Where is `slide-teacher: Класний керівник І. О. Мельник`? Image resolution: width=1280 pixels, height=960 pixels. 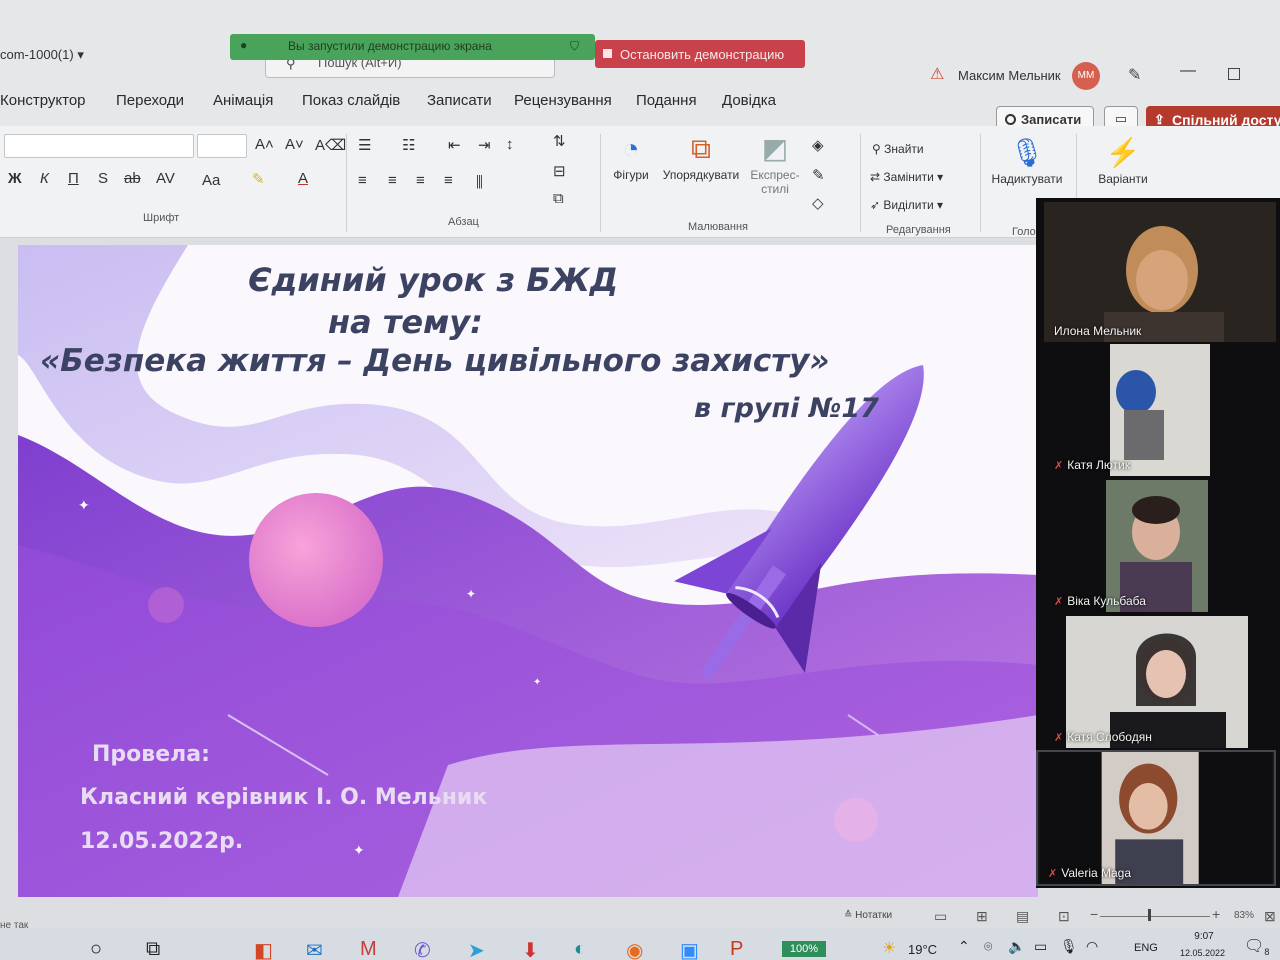 slide-teacher: Класний керівник І. О. Мельник is located at coordinates (284, 797).